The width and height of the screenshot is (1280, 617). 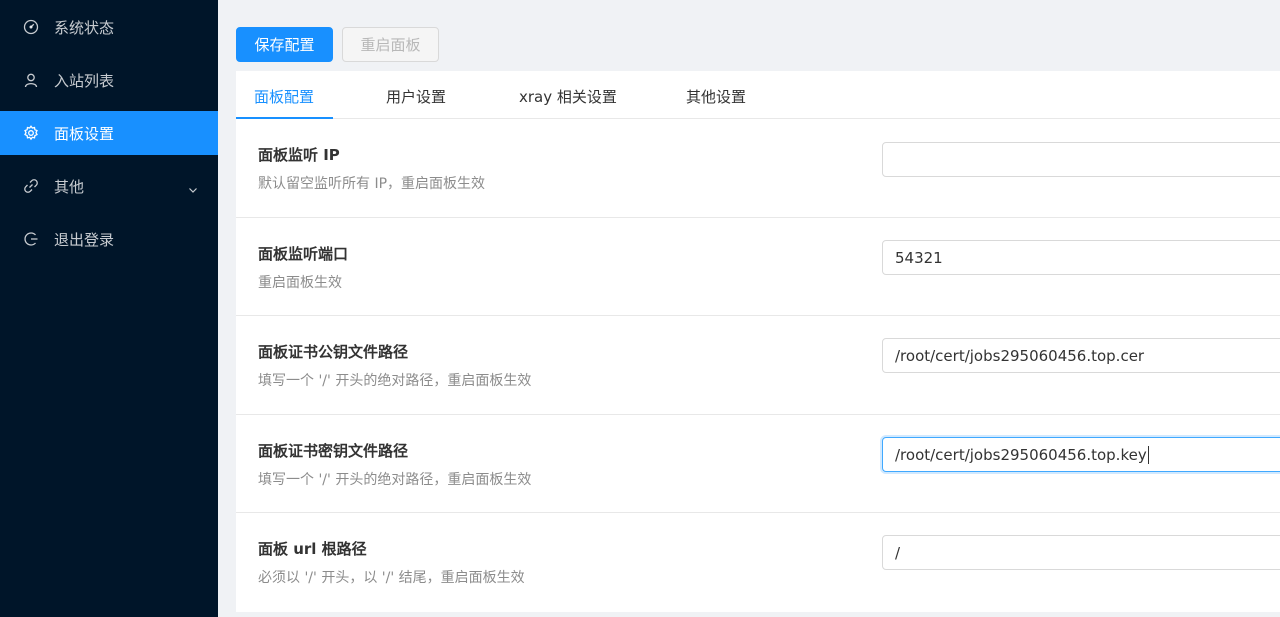 I want to click on user-icon, so click(x=31, y=80).